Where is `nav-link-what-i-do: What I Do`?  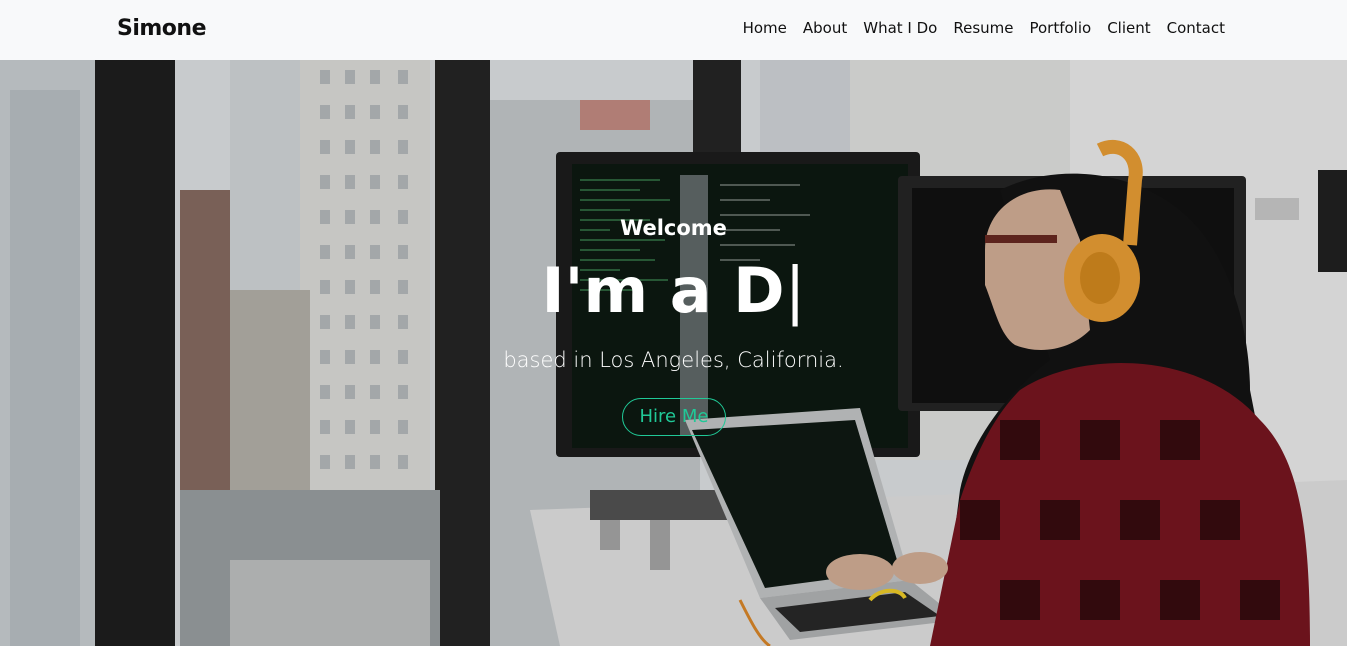 nav-link-what-i-do: What I Do is located at coordinates (900, 28).